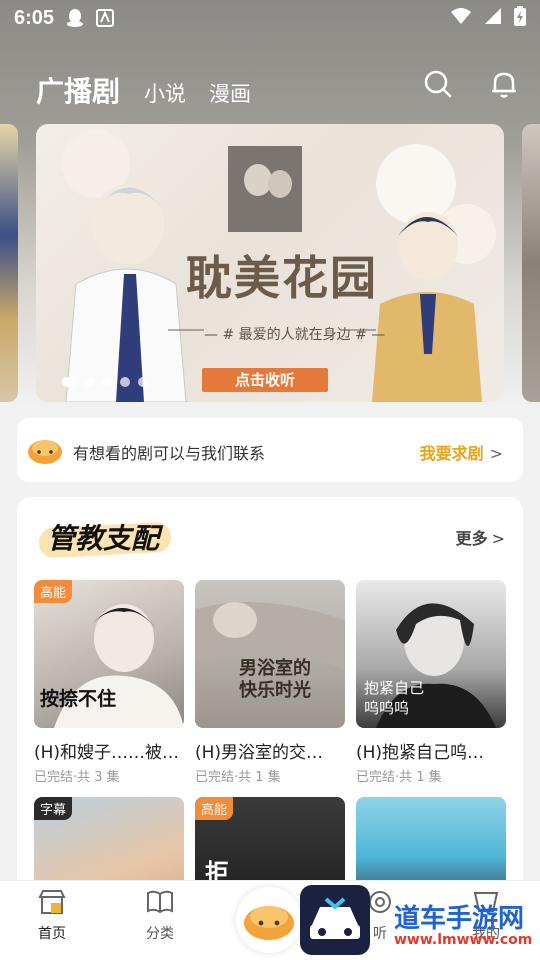 This screenshot has height=960, width=540. I want to click on banner-listen-button: 点击收听, so click(265, 380).